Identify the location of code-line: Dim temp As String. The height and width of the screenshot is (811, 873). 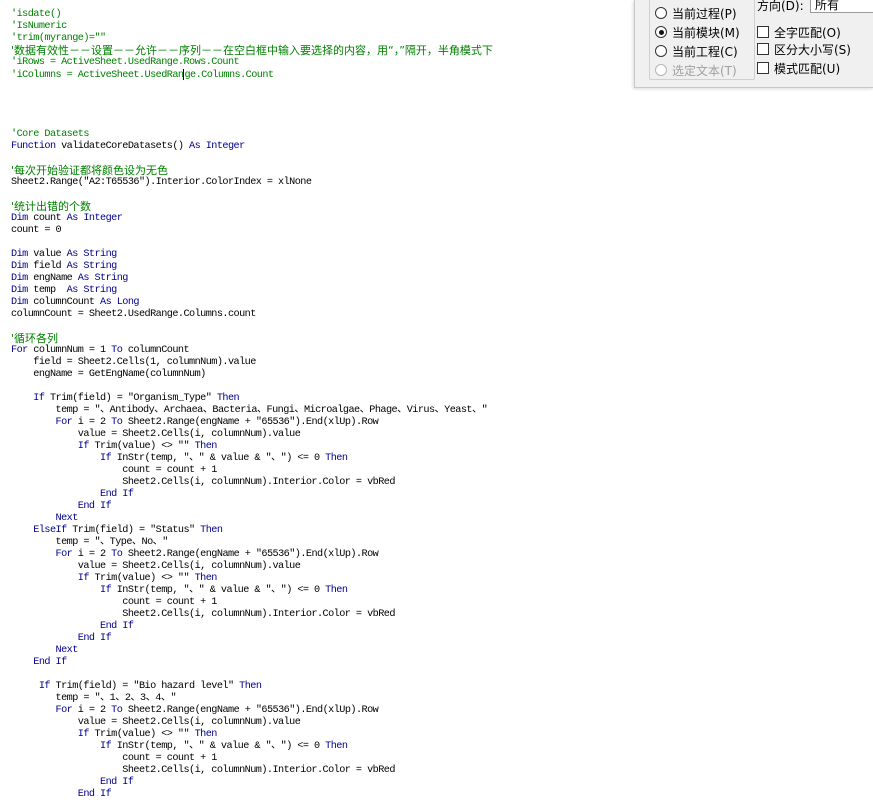
(64, 291).